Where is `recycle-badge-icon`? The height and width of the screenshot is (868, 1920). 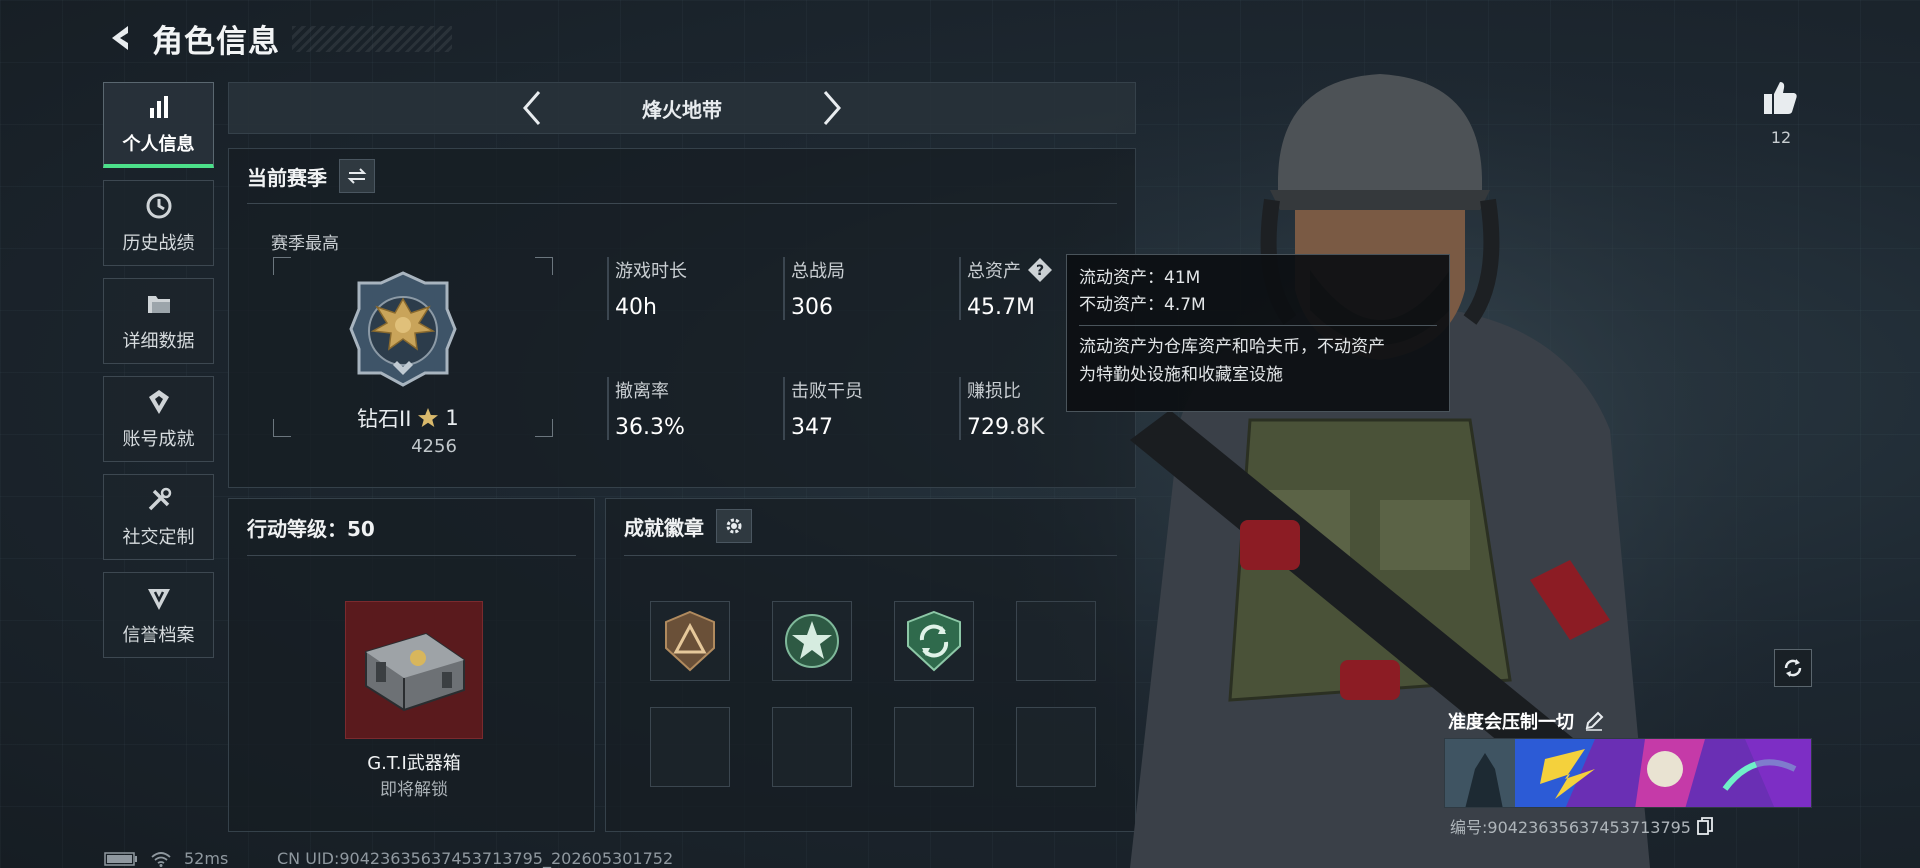
recycle-badge-icon is located at coordinates (934, 641).